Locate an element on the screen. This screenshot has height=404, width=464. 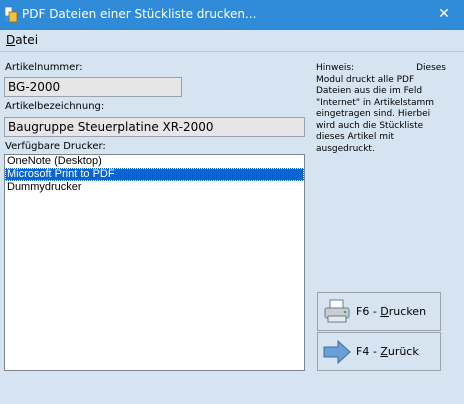
menu-bar: Datei is located at coordinates (232, 40).